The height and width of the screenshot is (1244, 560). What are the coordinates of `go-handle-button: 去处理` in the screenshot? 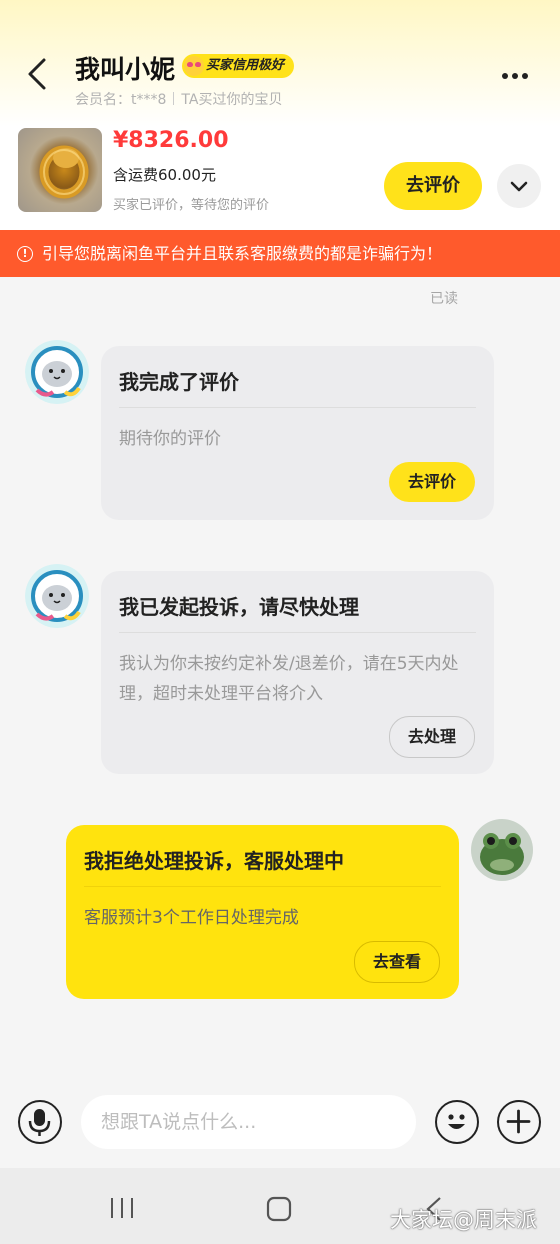 It's located at (432, 737).